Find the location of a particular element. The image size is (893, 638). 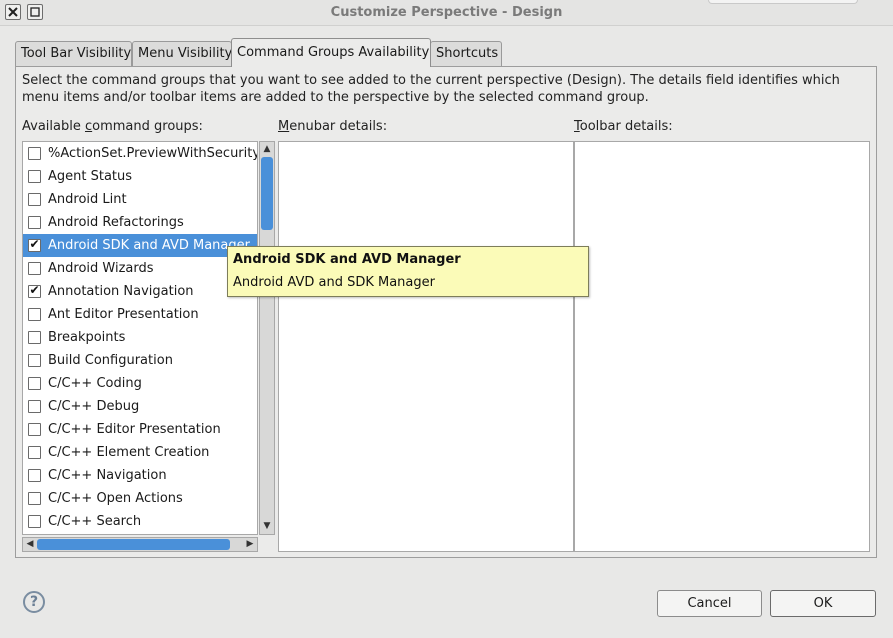

list-item-label: C/C++ Debug is located at coordinates (94, 406).